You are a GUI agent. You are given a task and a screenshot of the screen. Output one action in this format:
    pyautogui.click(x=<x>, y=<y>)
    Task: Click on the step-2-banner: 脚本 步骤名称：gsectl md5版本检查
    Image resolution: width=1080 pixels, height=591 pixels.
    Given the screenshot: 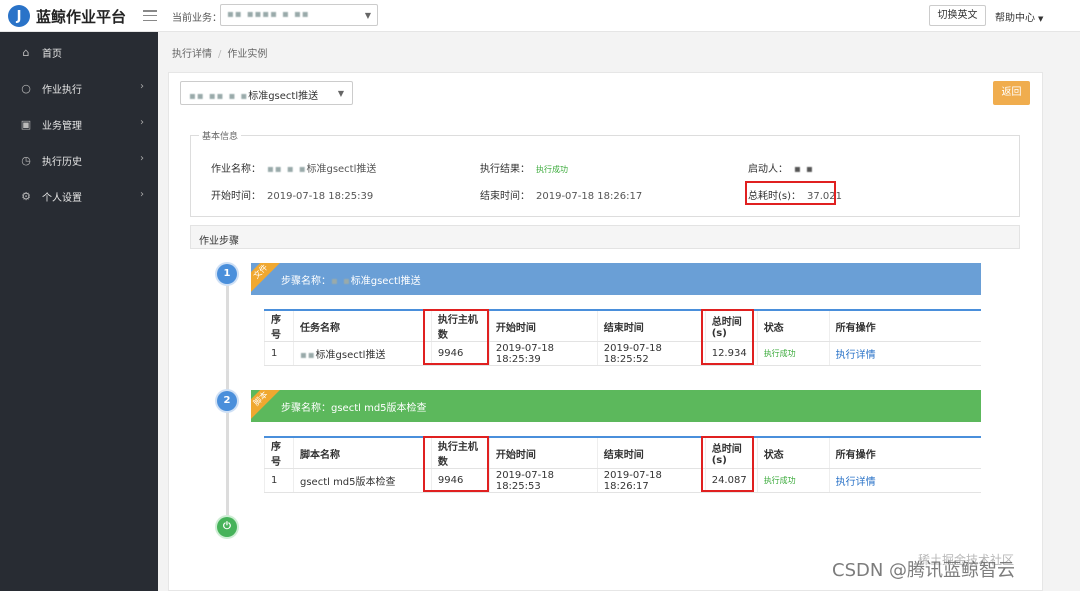 What is the action you would take?
    pyautogui.click(x=616, y=406)
    